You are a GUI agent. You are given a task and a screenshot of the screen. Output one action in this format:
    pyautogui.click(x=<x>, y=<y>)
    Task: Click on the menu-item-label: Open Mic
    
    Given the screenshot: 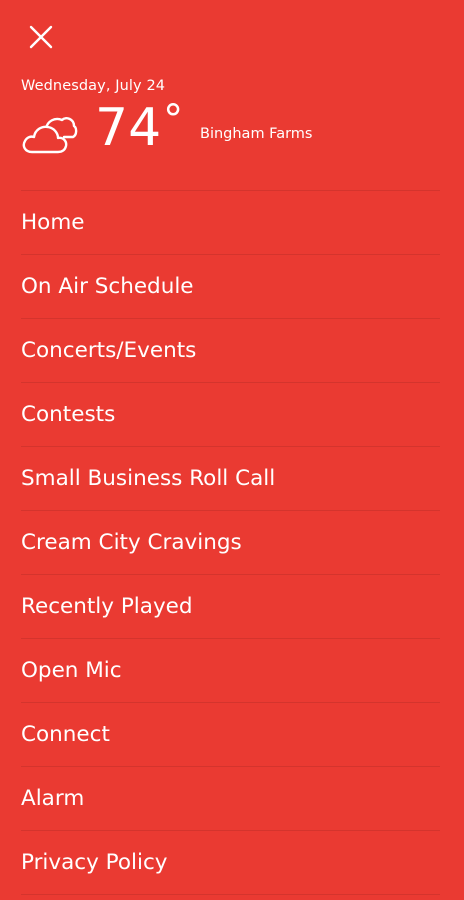 What is the action you would take?
    pyautogui.click(x=71, y=670)
    